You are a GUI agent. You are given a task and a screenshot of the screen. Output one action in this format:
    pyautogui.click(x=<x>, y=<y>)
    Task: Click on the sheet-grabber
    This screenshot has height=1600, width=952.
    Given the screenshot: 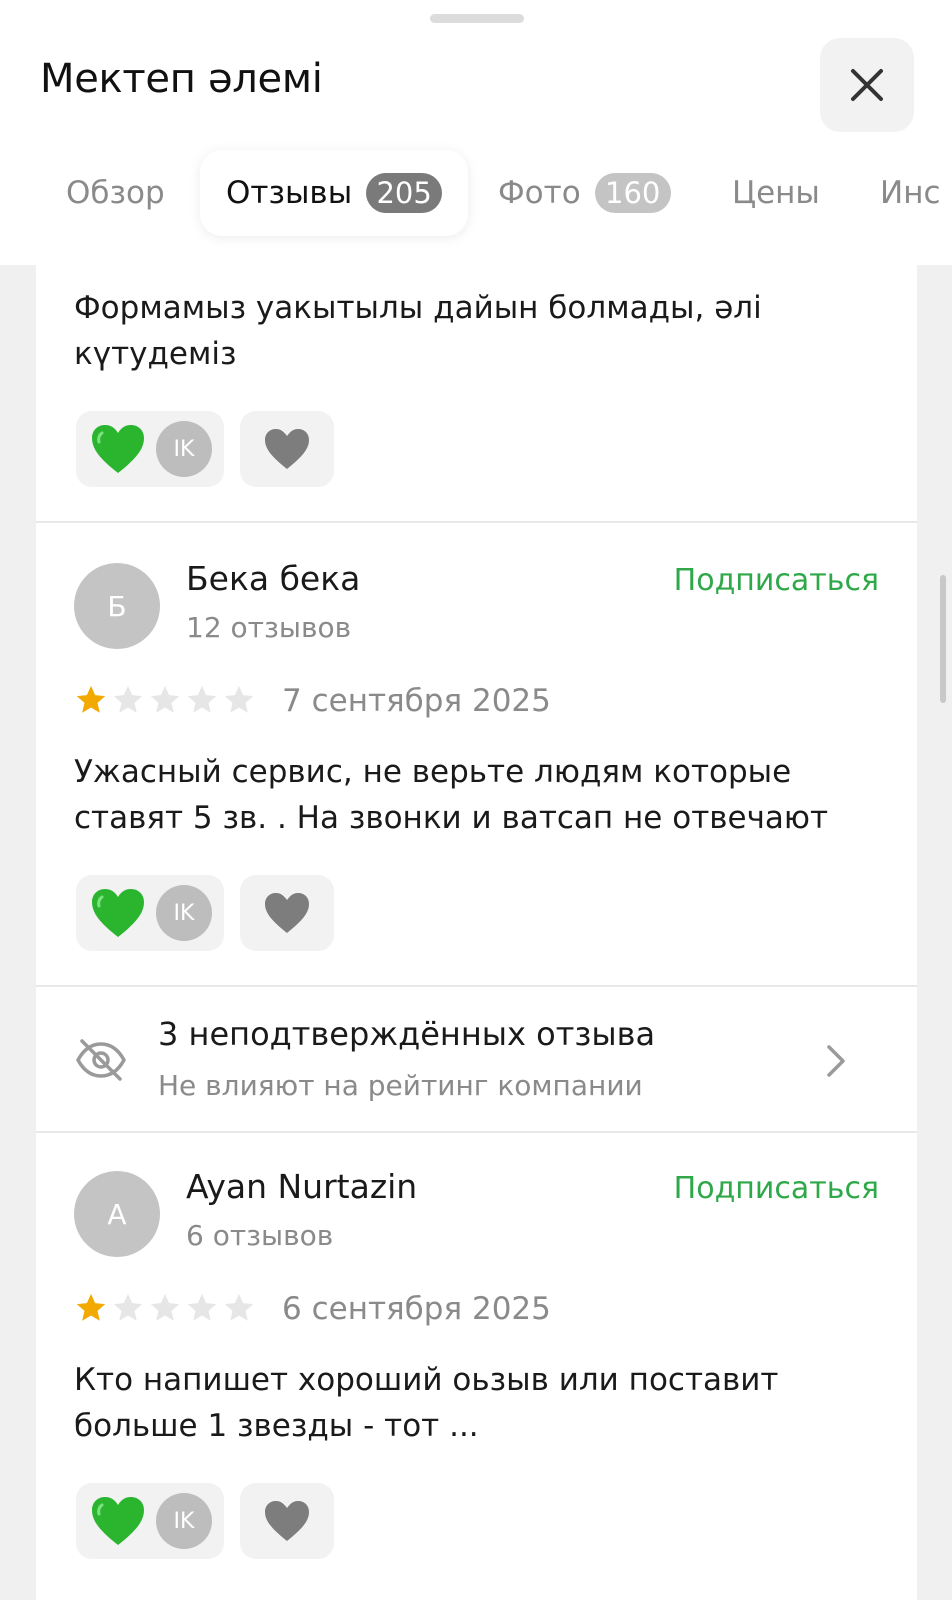 What is the action you would take?
    pyautogui.click(x=477, y=18)
    